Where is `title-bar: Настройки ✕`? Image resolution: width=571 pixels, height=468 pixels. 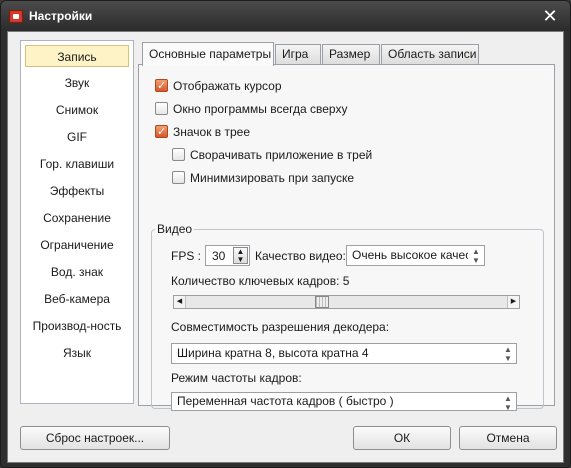
title-bar: Настройки ✕ is located at coordinates (285, 16).